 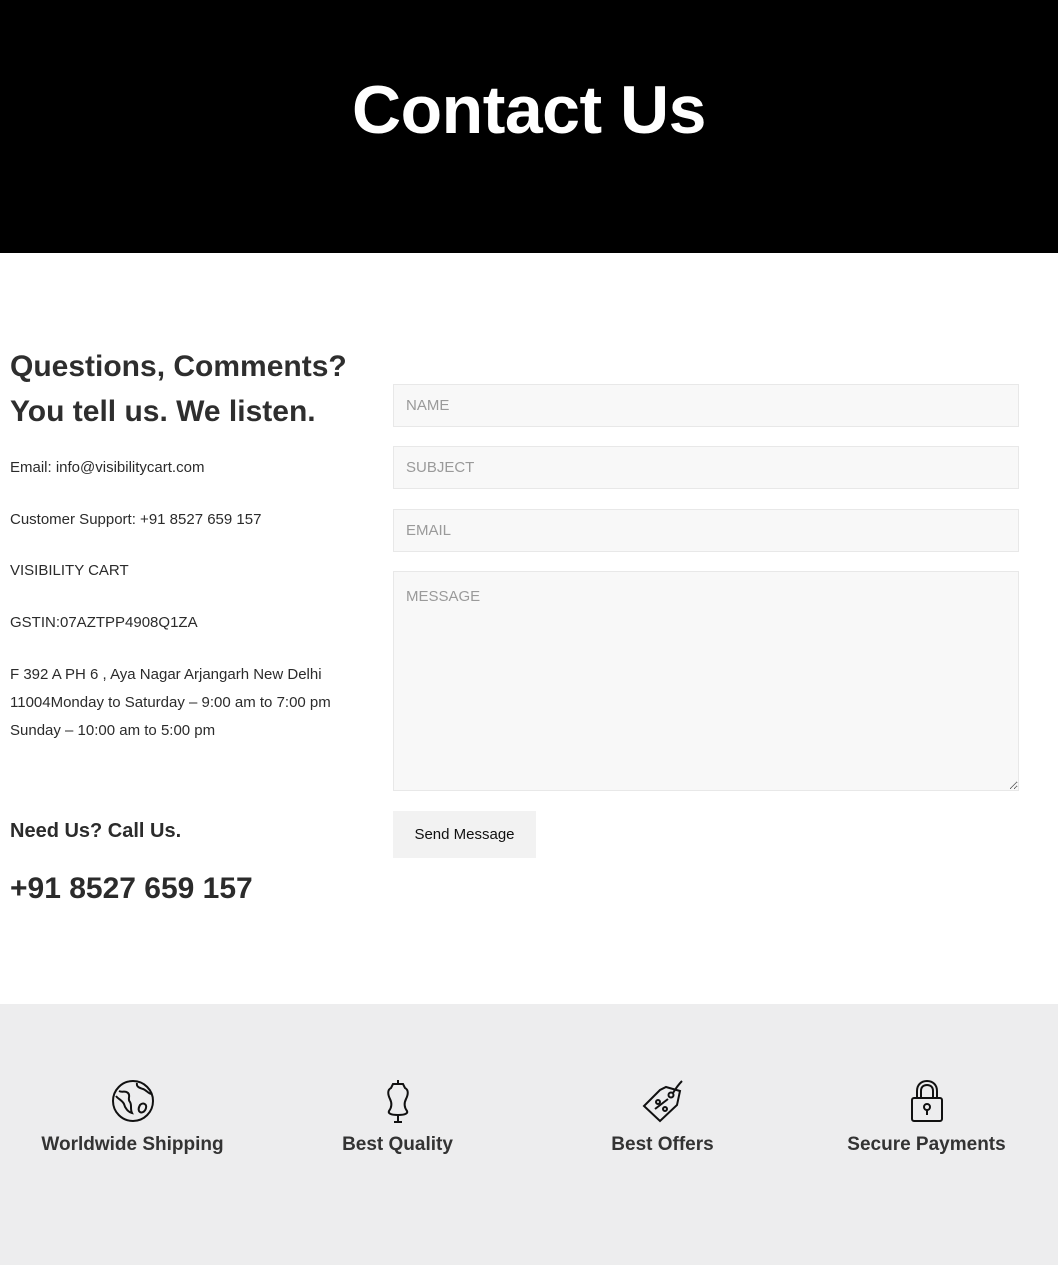 What do you see at coordinates (136, 519) in the screenshot?
I see `customer-support-phone: Customer Support: +91 8527 659 157` at bounding box center [136, 519].